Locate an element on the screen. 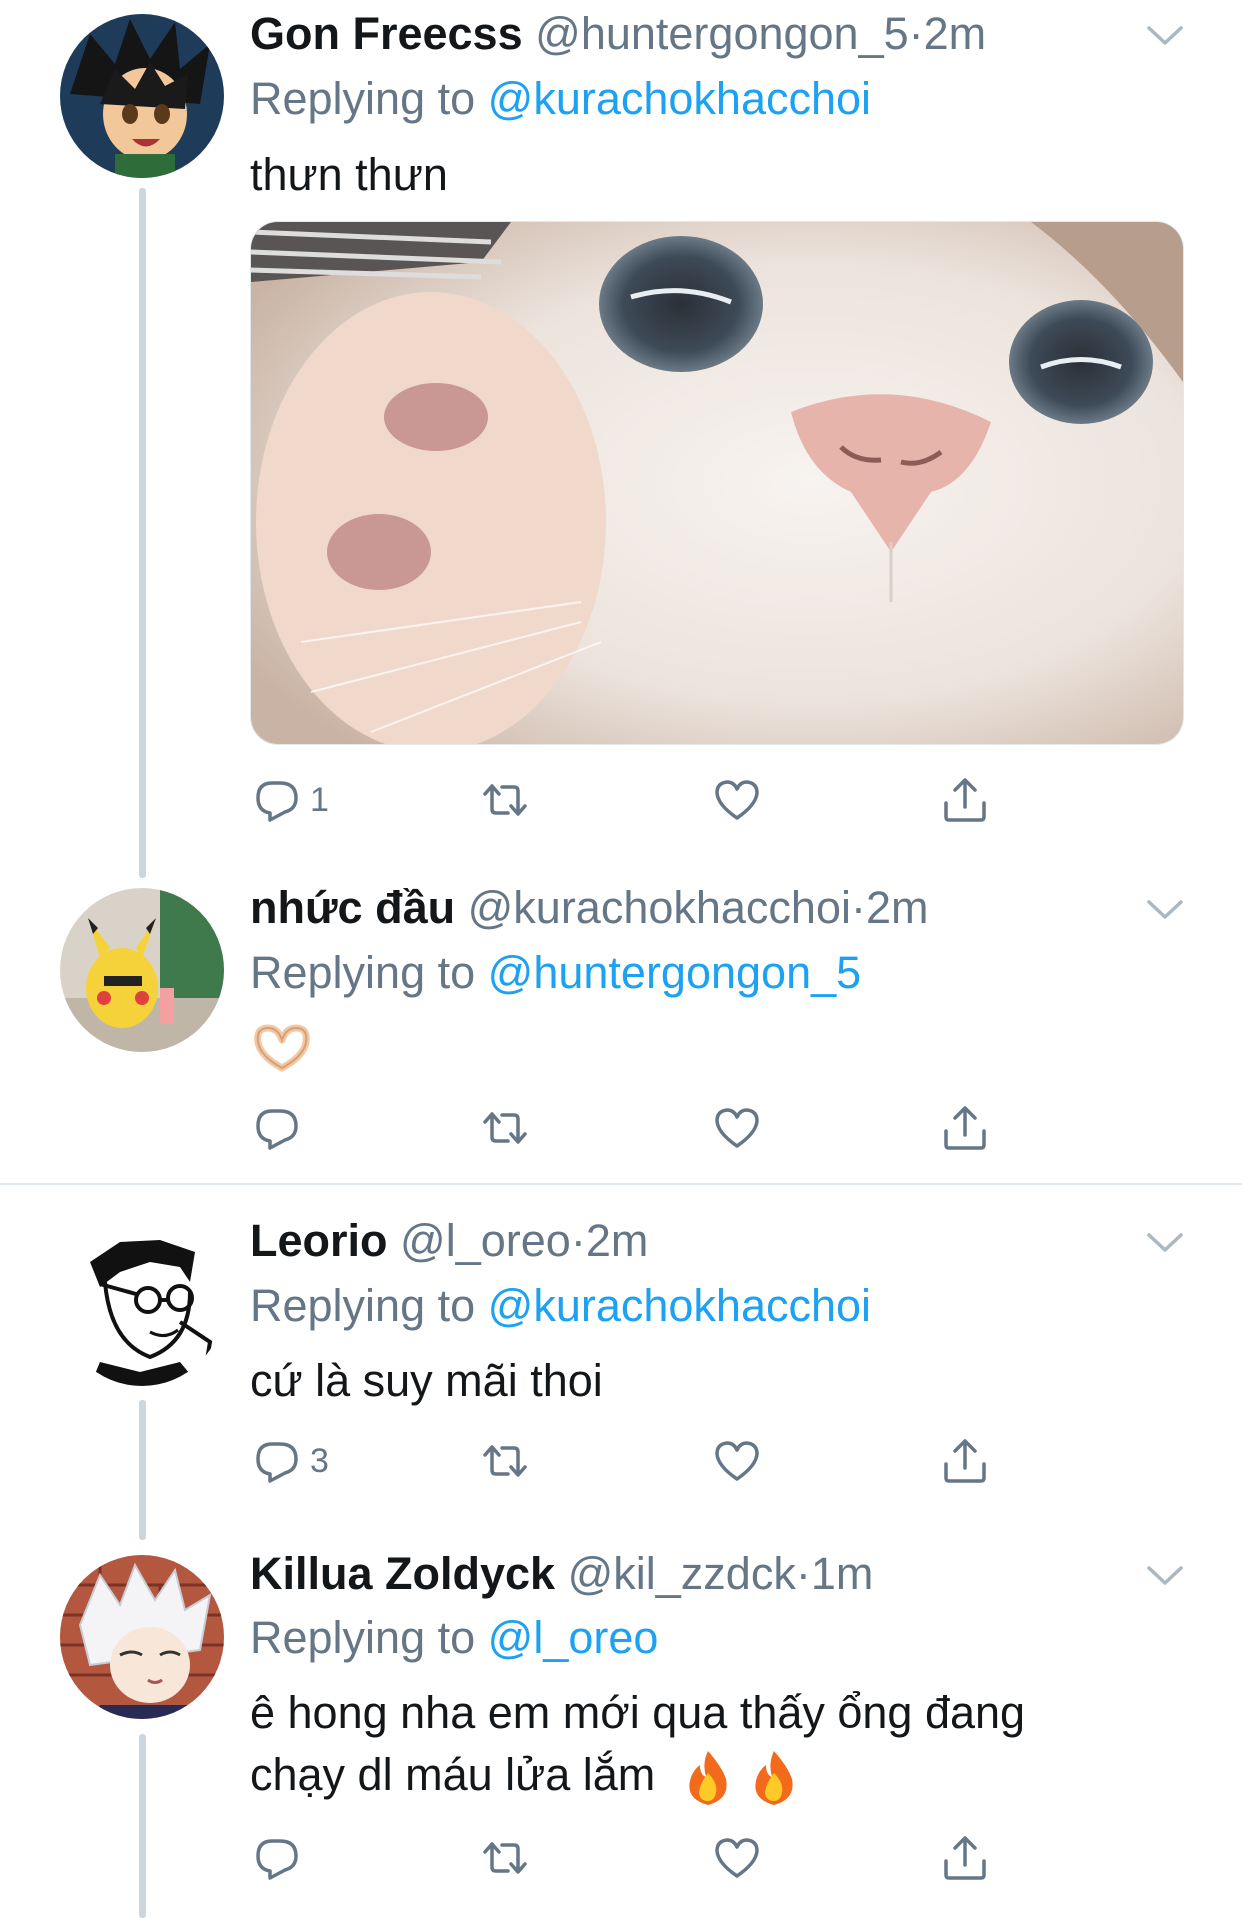 The width and height of the screenshot is (1242, 1918). tweet-header: Gon Freecss @huntergongon_5·2m is located at coordinates (618, 34).